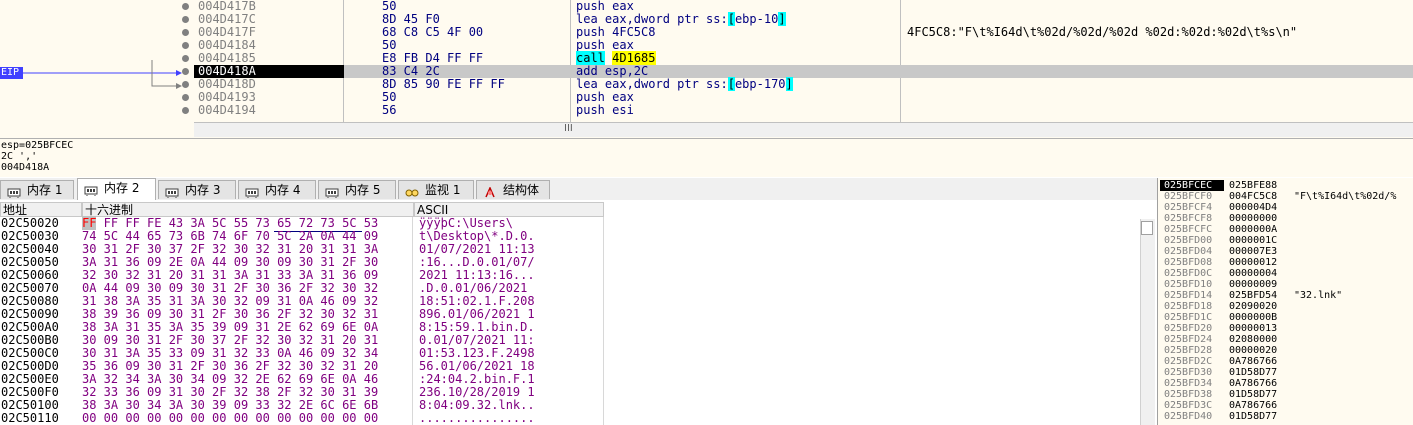  Describe the element at coordinates (1188, 328) in the screenshot. I see `stack-address: 025BFD20` at that location.